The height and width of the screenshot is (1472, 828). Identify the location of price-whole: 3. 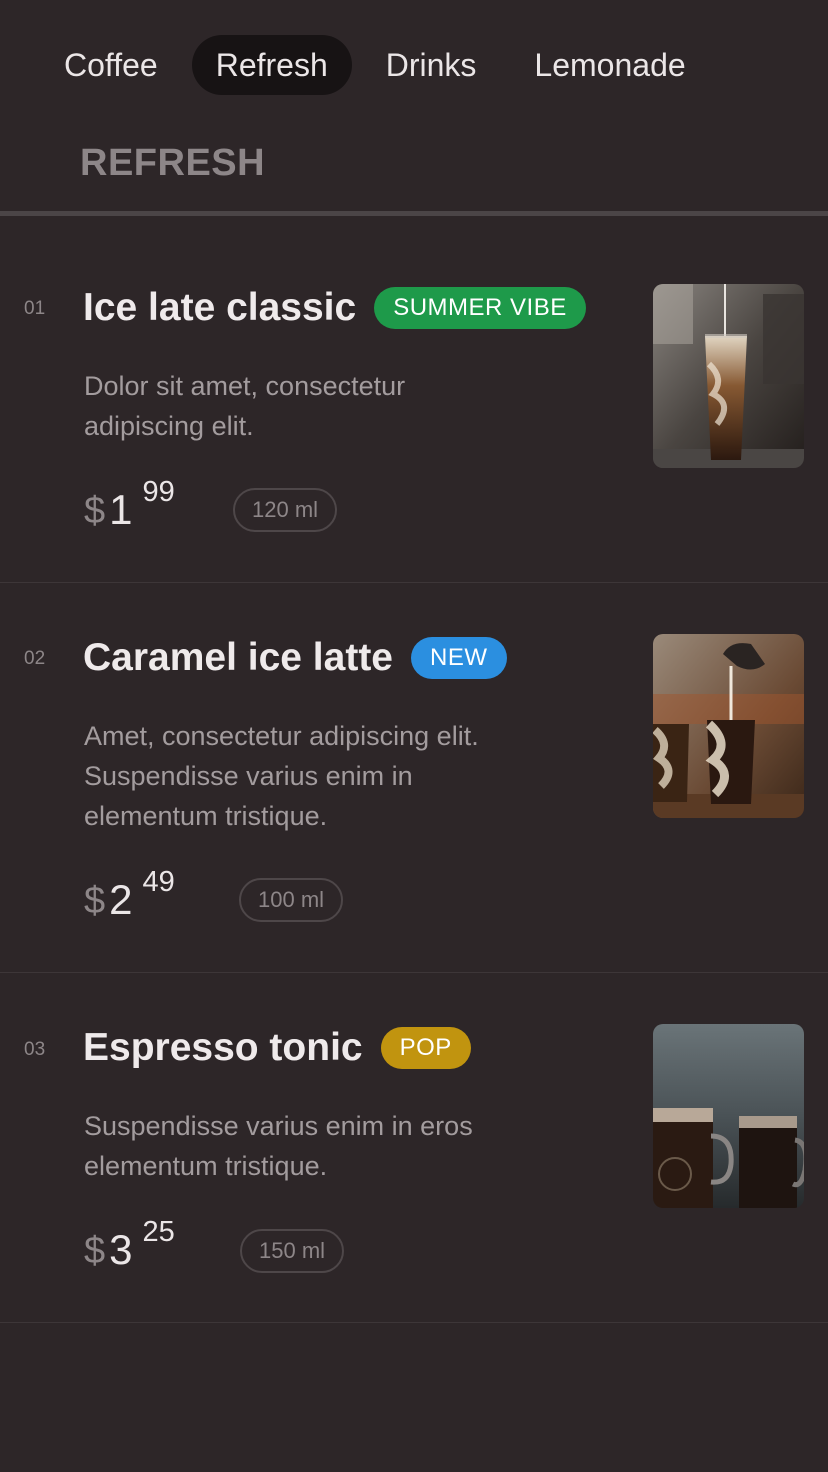
(121, 1249).